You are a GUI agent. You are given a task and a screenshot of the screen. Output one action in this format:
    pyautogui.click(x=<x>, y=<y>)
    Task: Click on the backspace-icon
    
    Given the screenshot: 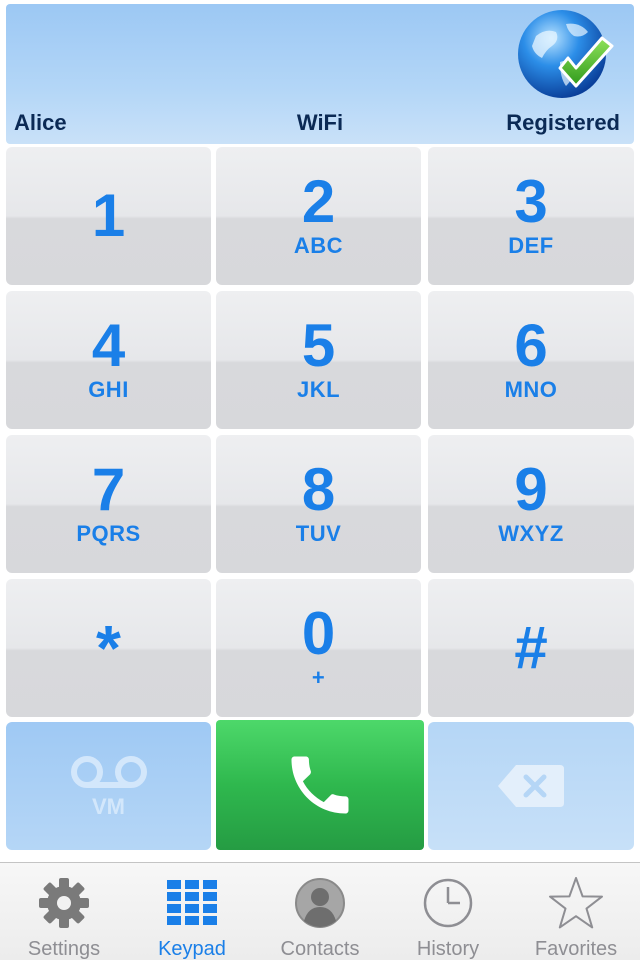 What is the action you would take?
    pyautogui.click(x=531, y=786)
    